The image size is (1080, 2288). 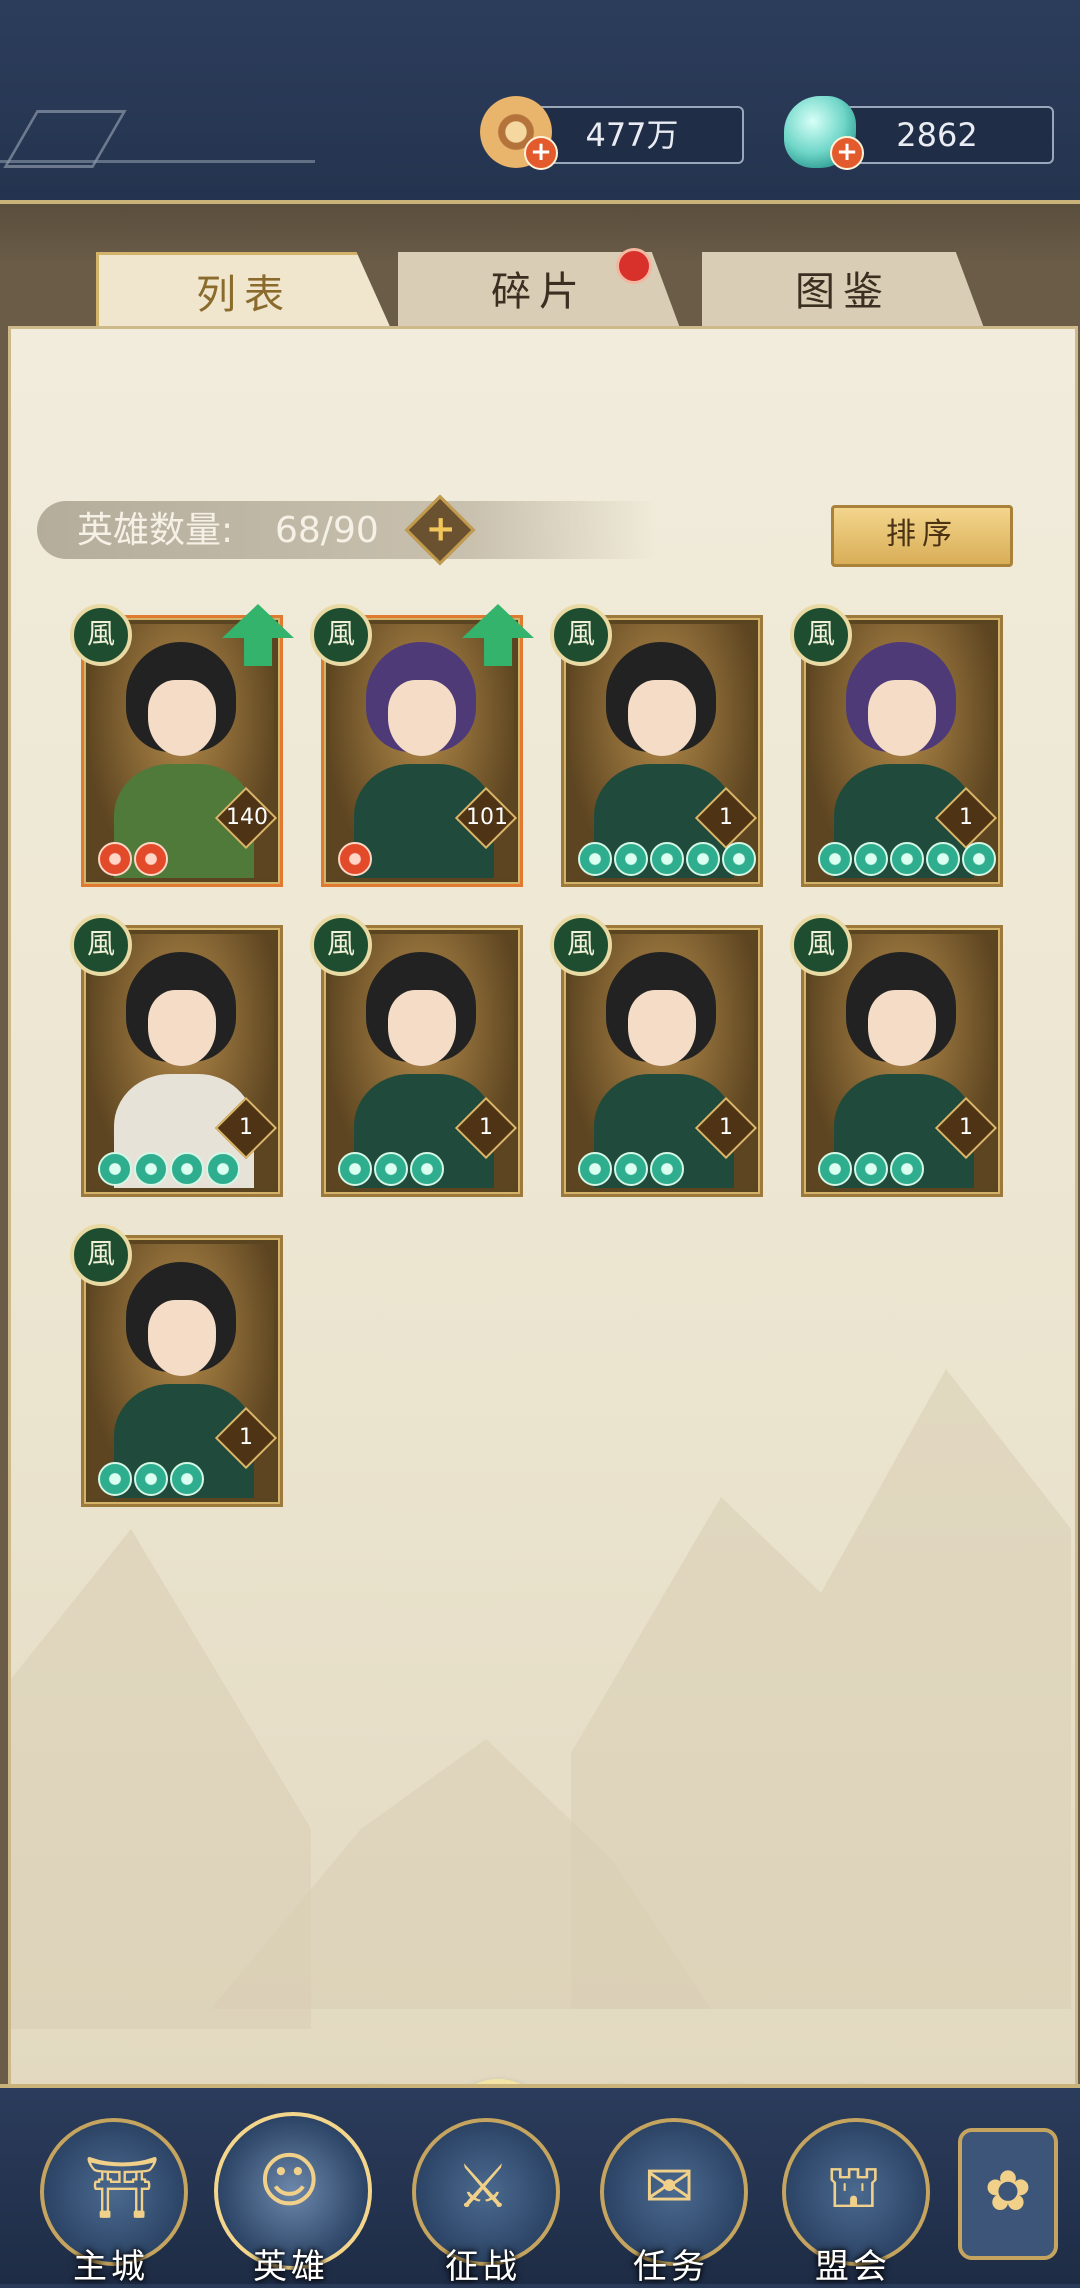 What do you see at coordinates (540, 102) in the screenshot?
I see `top-resource-bar: 477万 + 2862 +` at bounding box center [540, 102].